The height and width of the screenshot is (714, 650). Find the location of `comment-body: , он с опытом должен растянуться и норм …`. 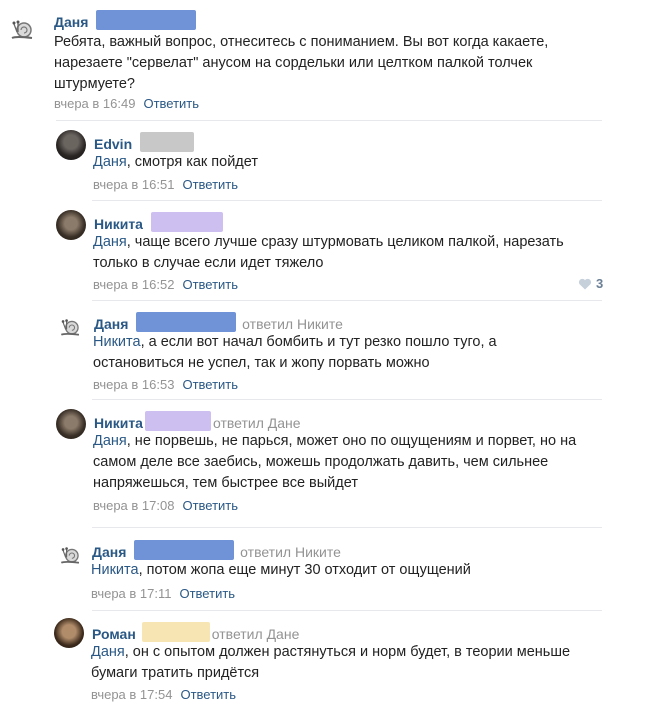

comment-body: , он с опытом должен растянуться и норм … is located at coordinates (331, 662).